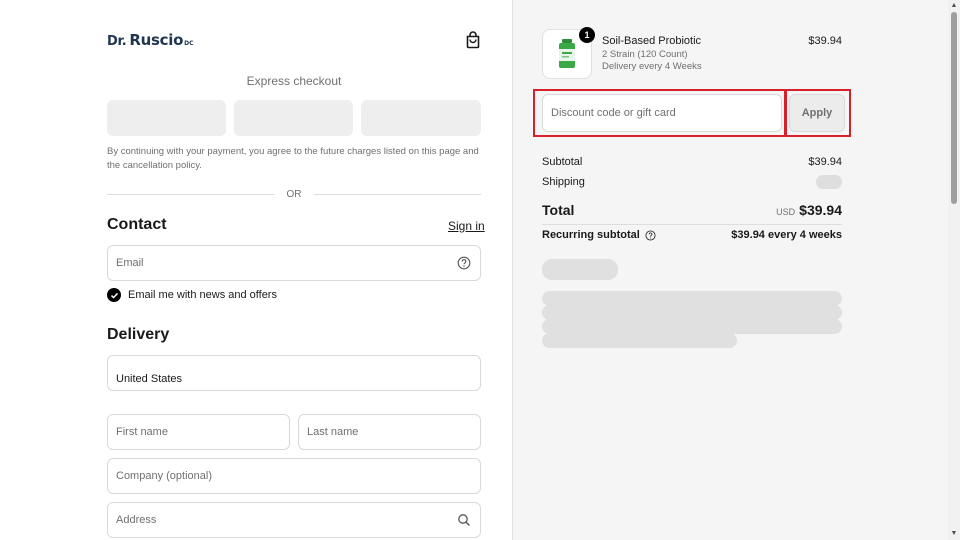 This screenshot has height=540, width=960. Describe the element at coordinates (587, 35) in the screenshot. I see `quantity-badge: 1` at that location.